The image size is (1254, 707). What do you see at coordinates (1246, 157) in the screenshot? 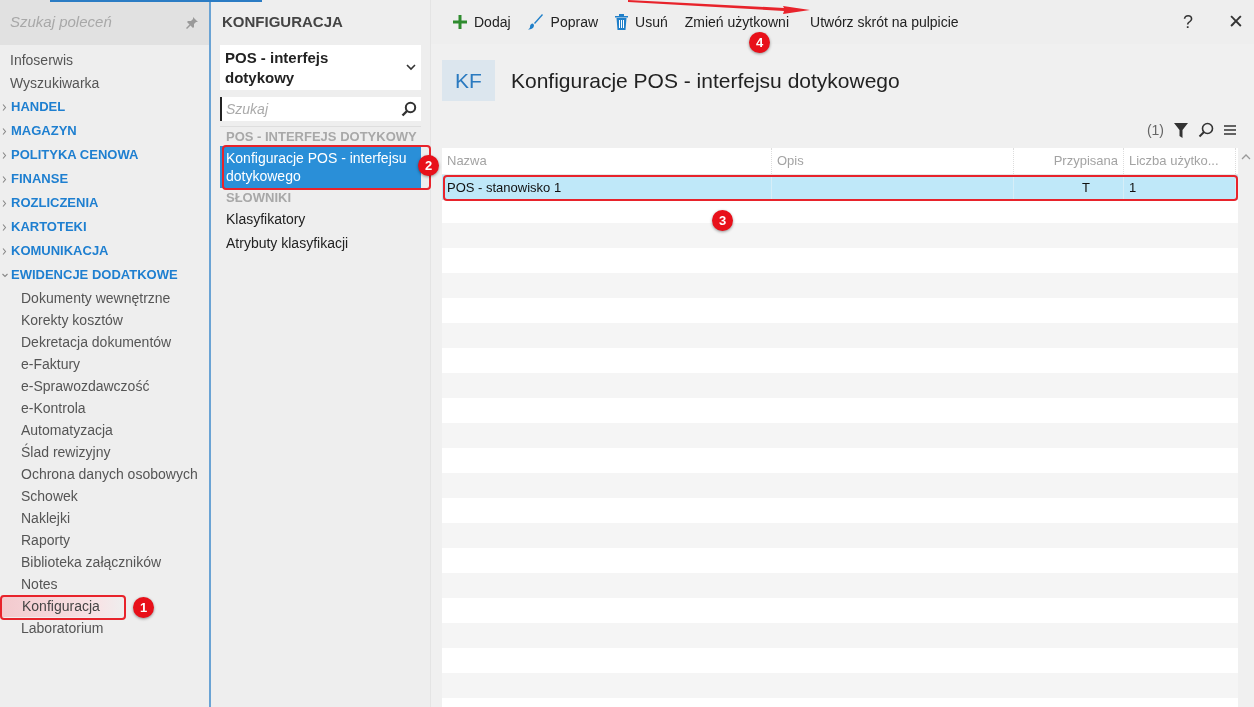
I see `scroll-up-icon` at bounding box center [1246, 157].